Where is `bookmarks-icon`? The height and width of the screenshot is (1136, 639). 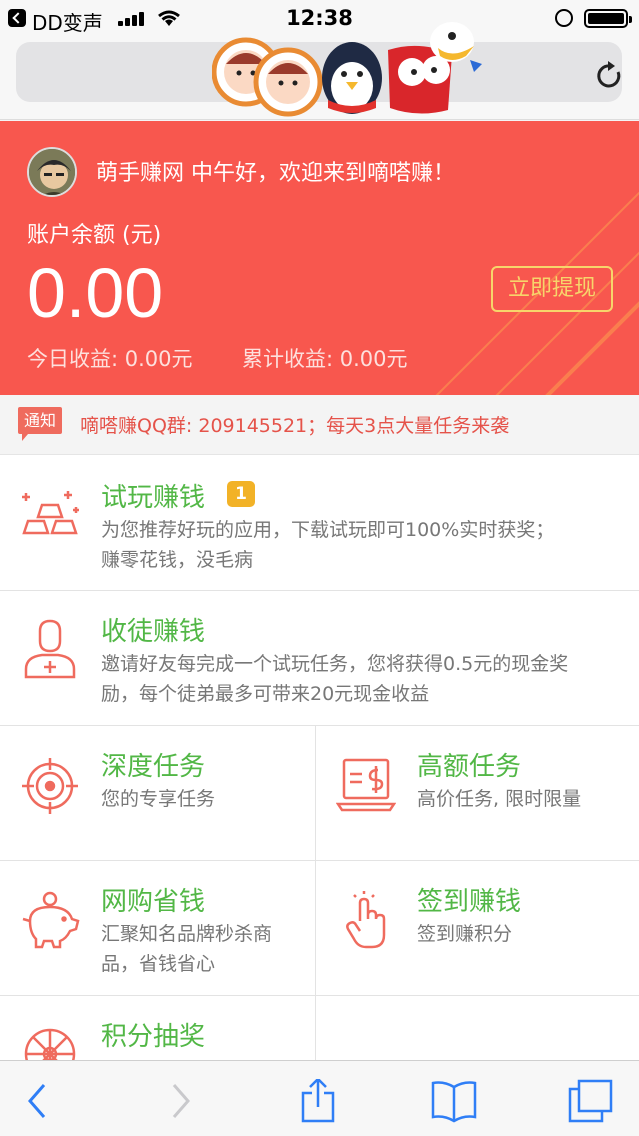
bookmarks-icon is located at coordinates (454, 1101).